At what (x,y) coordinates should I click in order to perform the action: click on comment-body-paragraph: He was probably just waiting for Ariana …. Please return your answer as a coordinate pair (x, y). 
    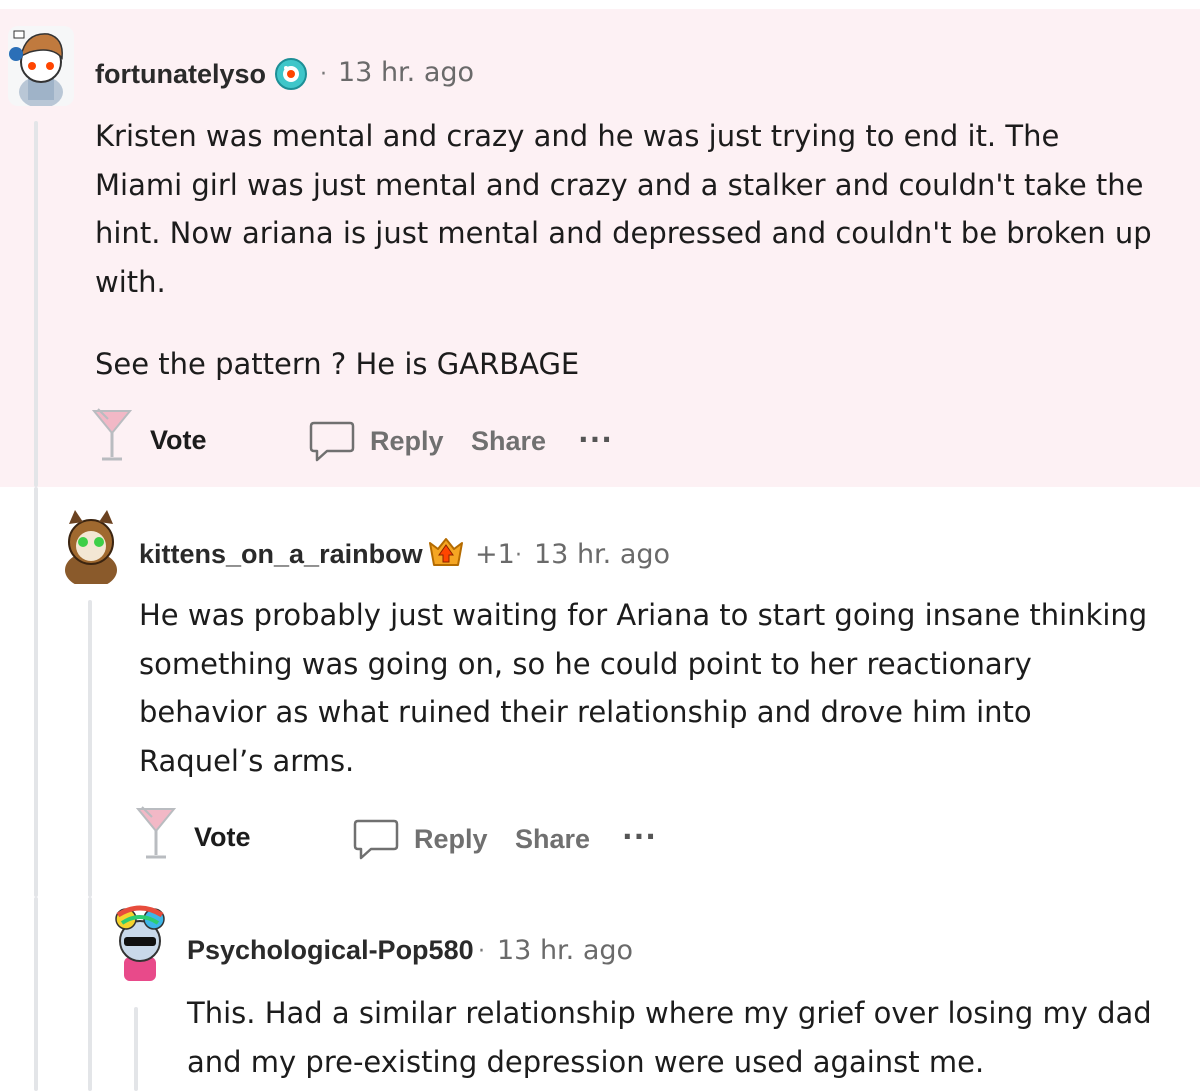
    Looking at the image, I should click on (643, 688).